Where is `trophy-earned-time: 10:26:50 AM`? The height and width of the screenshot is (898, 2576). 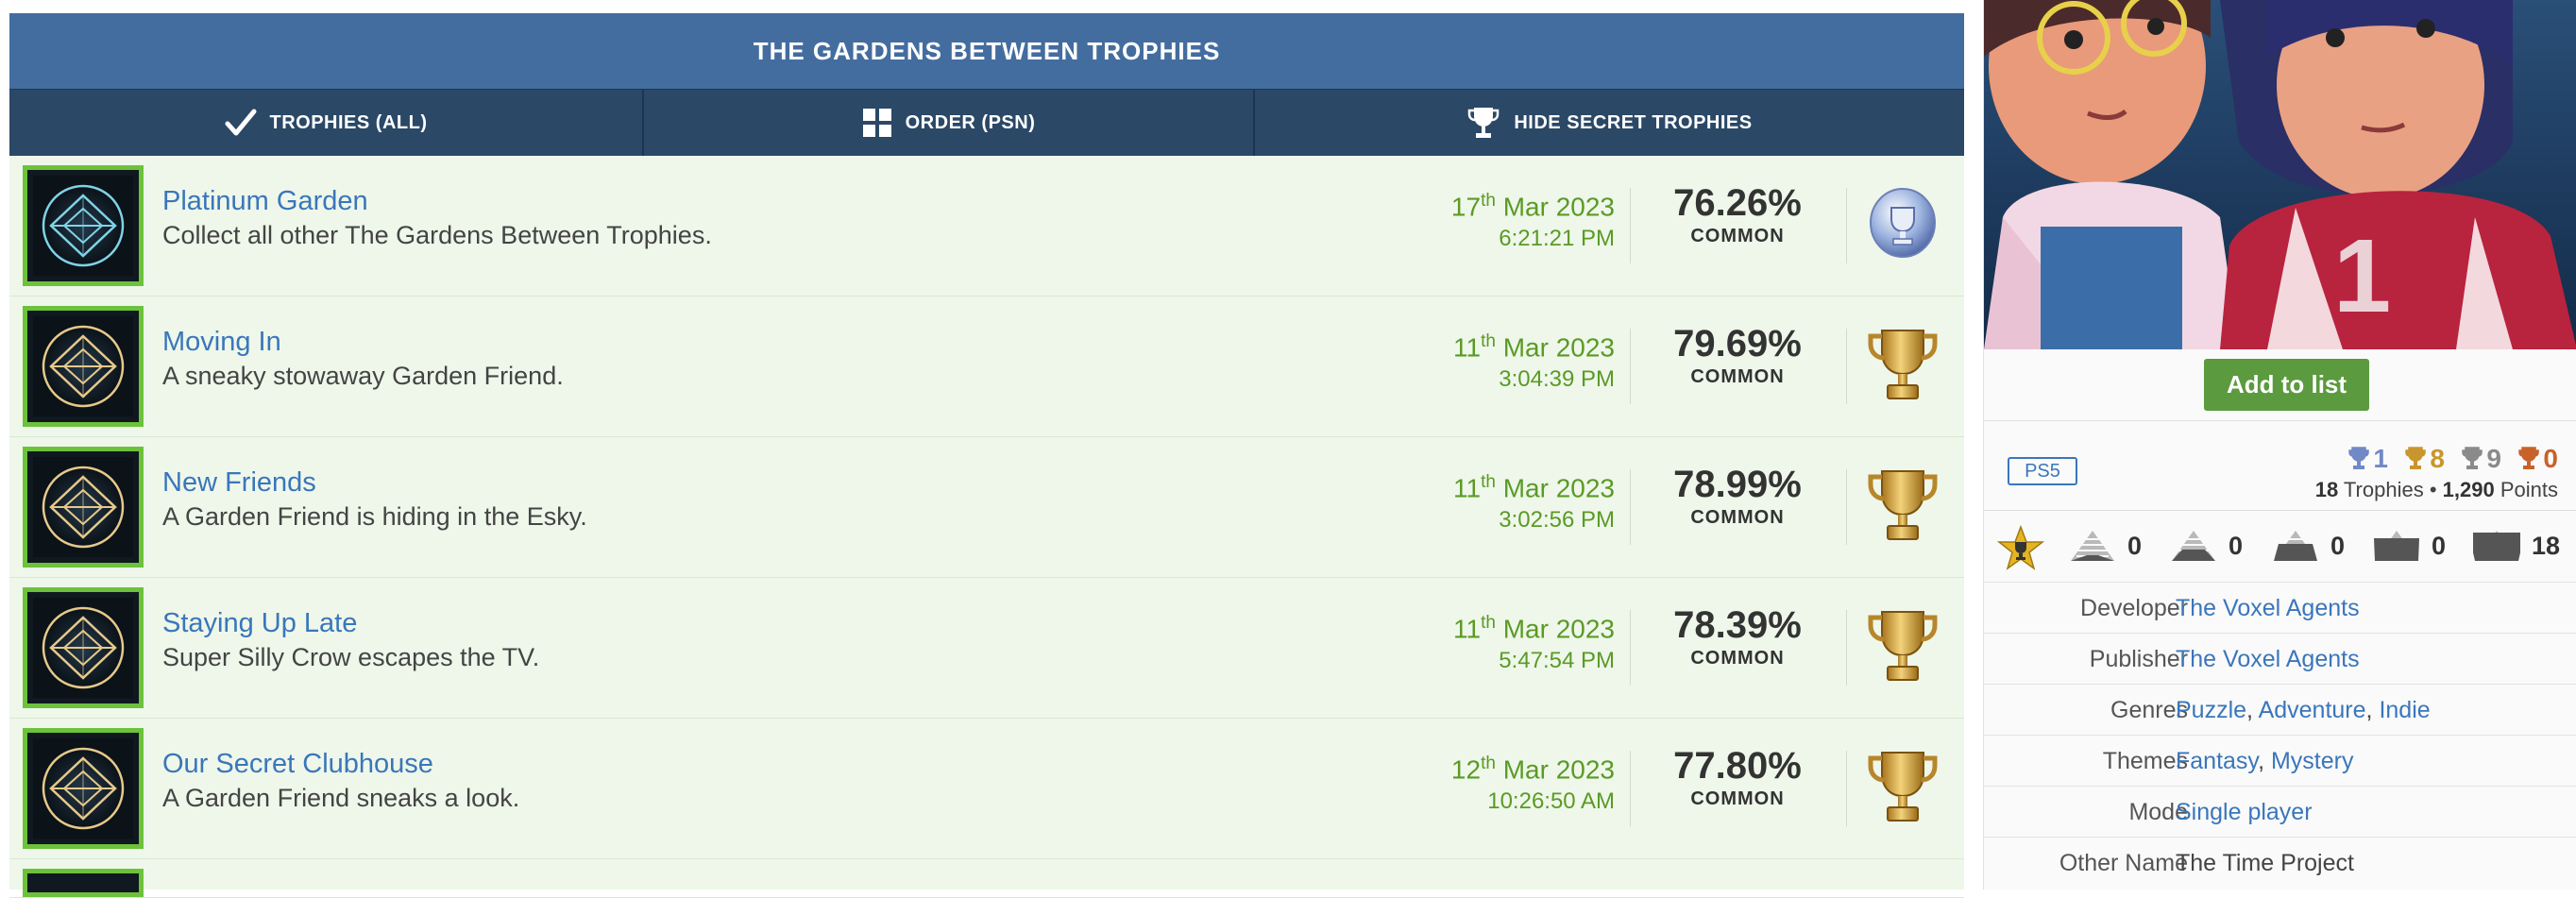
trophy-earned-time: 10:26:50 AM is located at coordinates (1551, 802).